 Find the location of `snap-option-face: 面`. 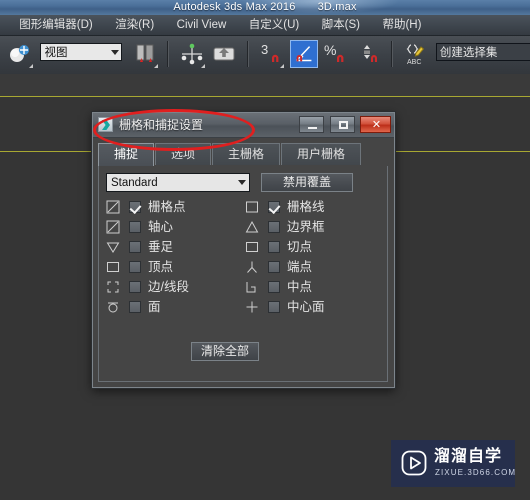

snap-option-face: 面 is located at coordinates (173, 307).